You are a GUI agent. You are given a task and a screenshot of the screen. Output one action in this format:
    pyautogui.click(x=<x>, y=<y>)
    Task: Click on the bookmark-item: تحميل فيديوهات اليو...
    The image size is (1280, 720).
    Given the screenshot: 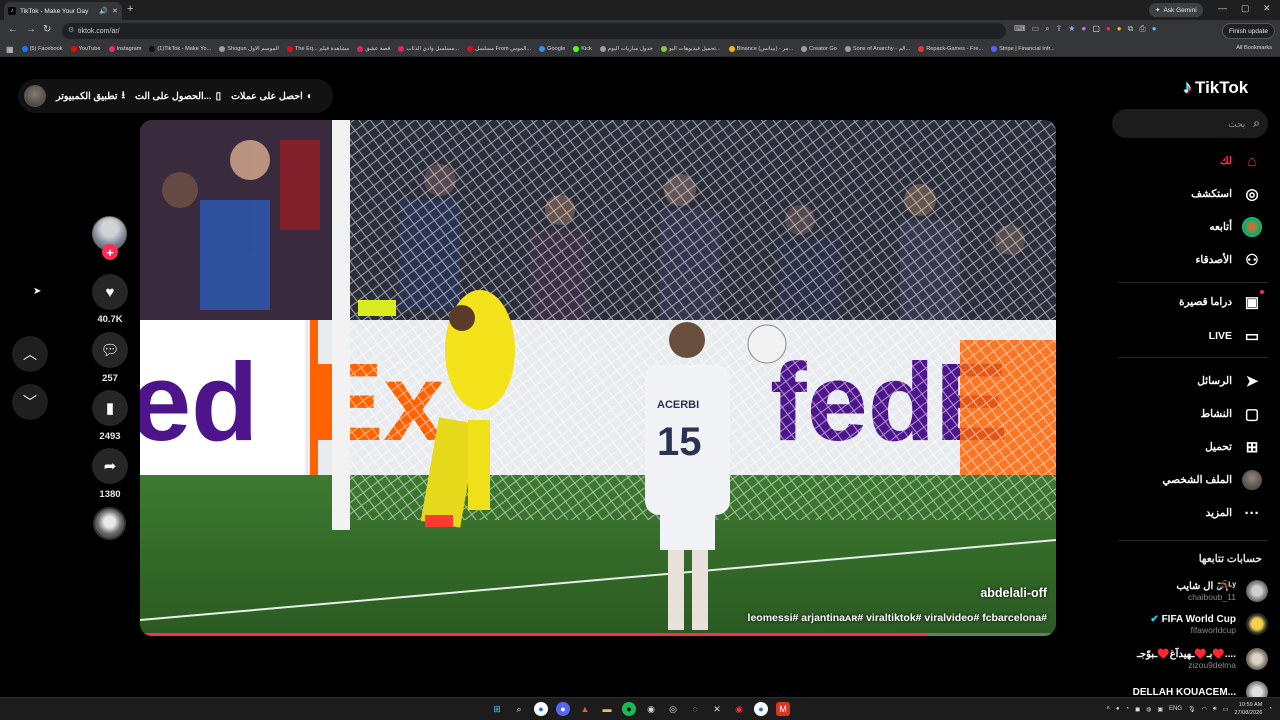 What is the action you would take?
    pyautogui.click(x=690, y=49)
    